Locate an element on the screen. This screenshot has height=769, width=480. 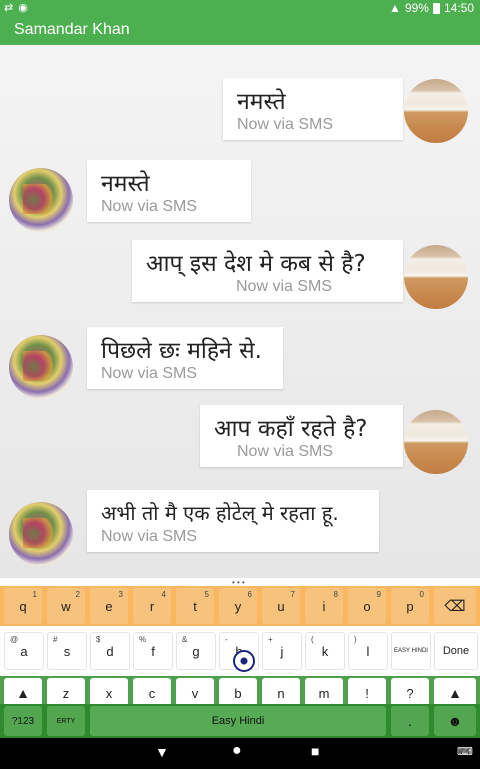
key-e: e3 is located at coordinates (109, 606).